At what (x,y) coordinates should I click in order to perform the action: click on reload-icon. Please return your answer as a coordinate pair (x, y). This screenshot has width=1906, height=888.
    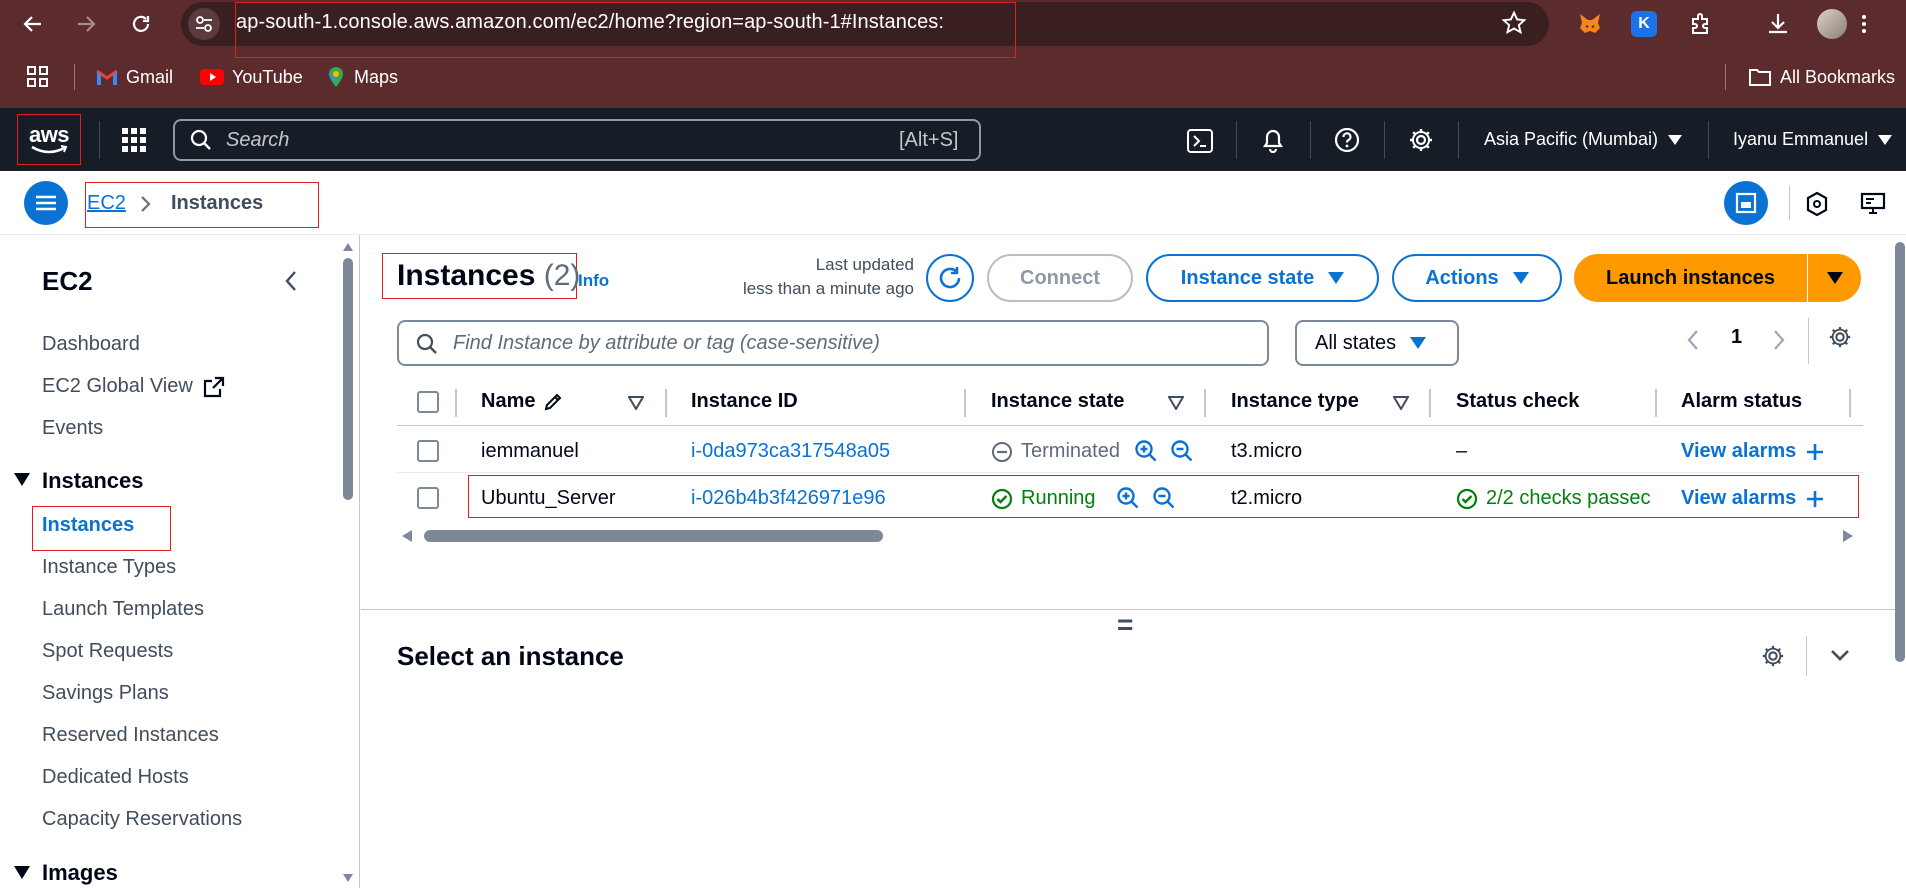
    Looking at the image, I should click on (141, 23).